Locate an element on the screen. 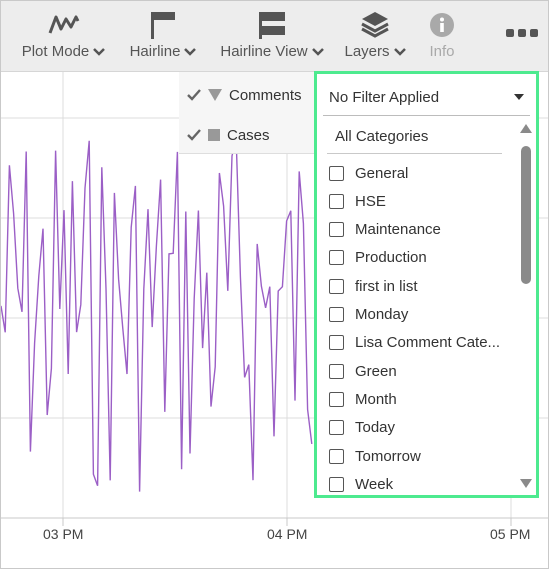  all-categories-option: All Categories is located at coordinates (414, 137).